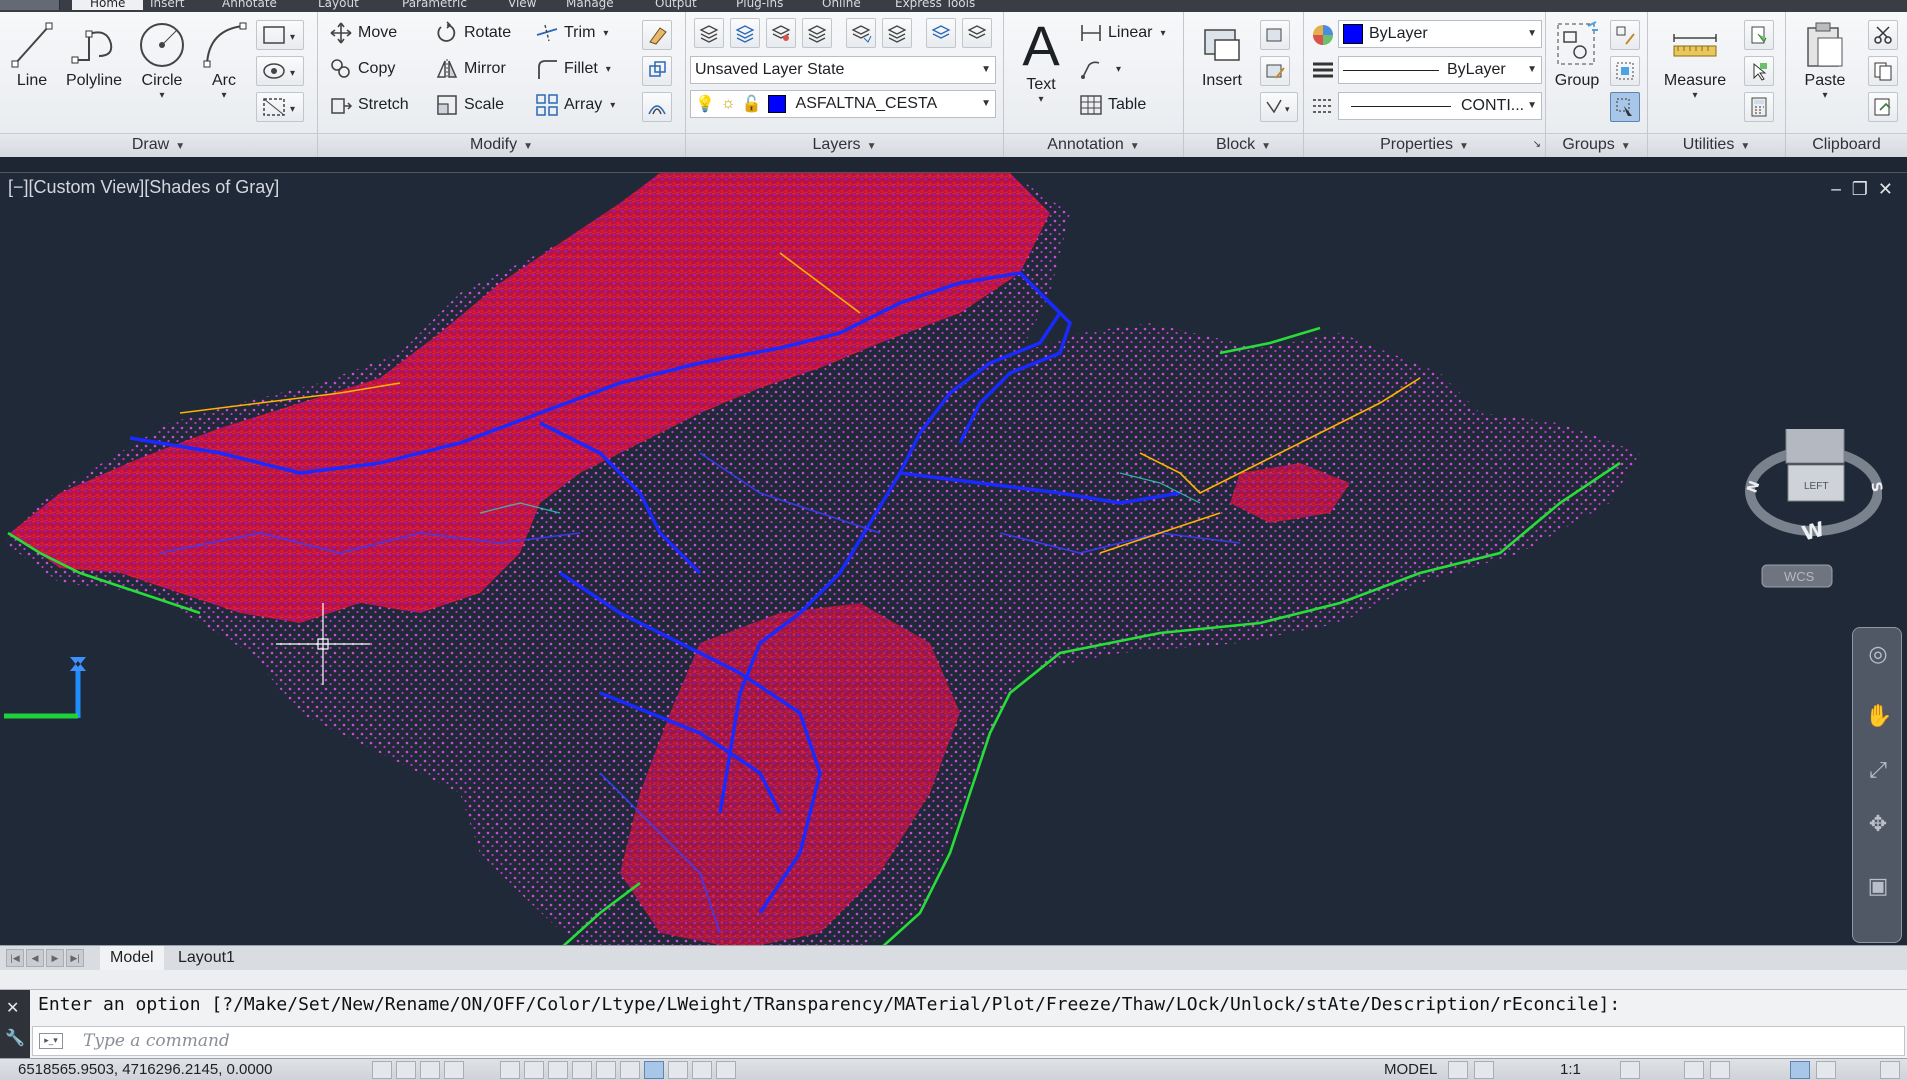 The width and height of the screenshot is (1907, 1080). What do you see at coordinates (472, 33) in the screenshot?
I see `rotate-button: Rotate` at bounding box center [472, 33].